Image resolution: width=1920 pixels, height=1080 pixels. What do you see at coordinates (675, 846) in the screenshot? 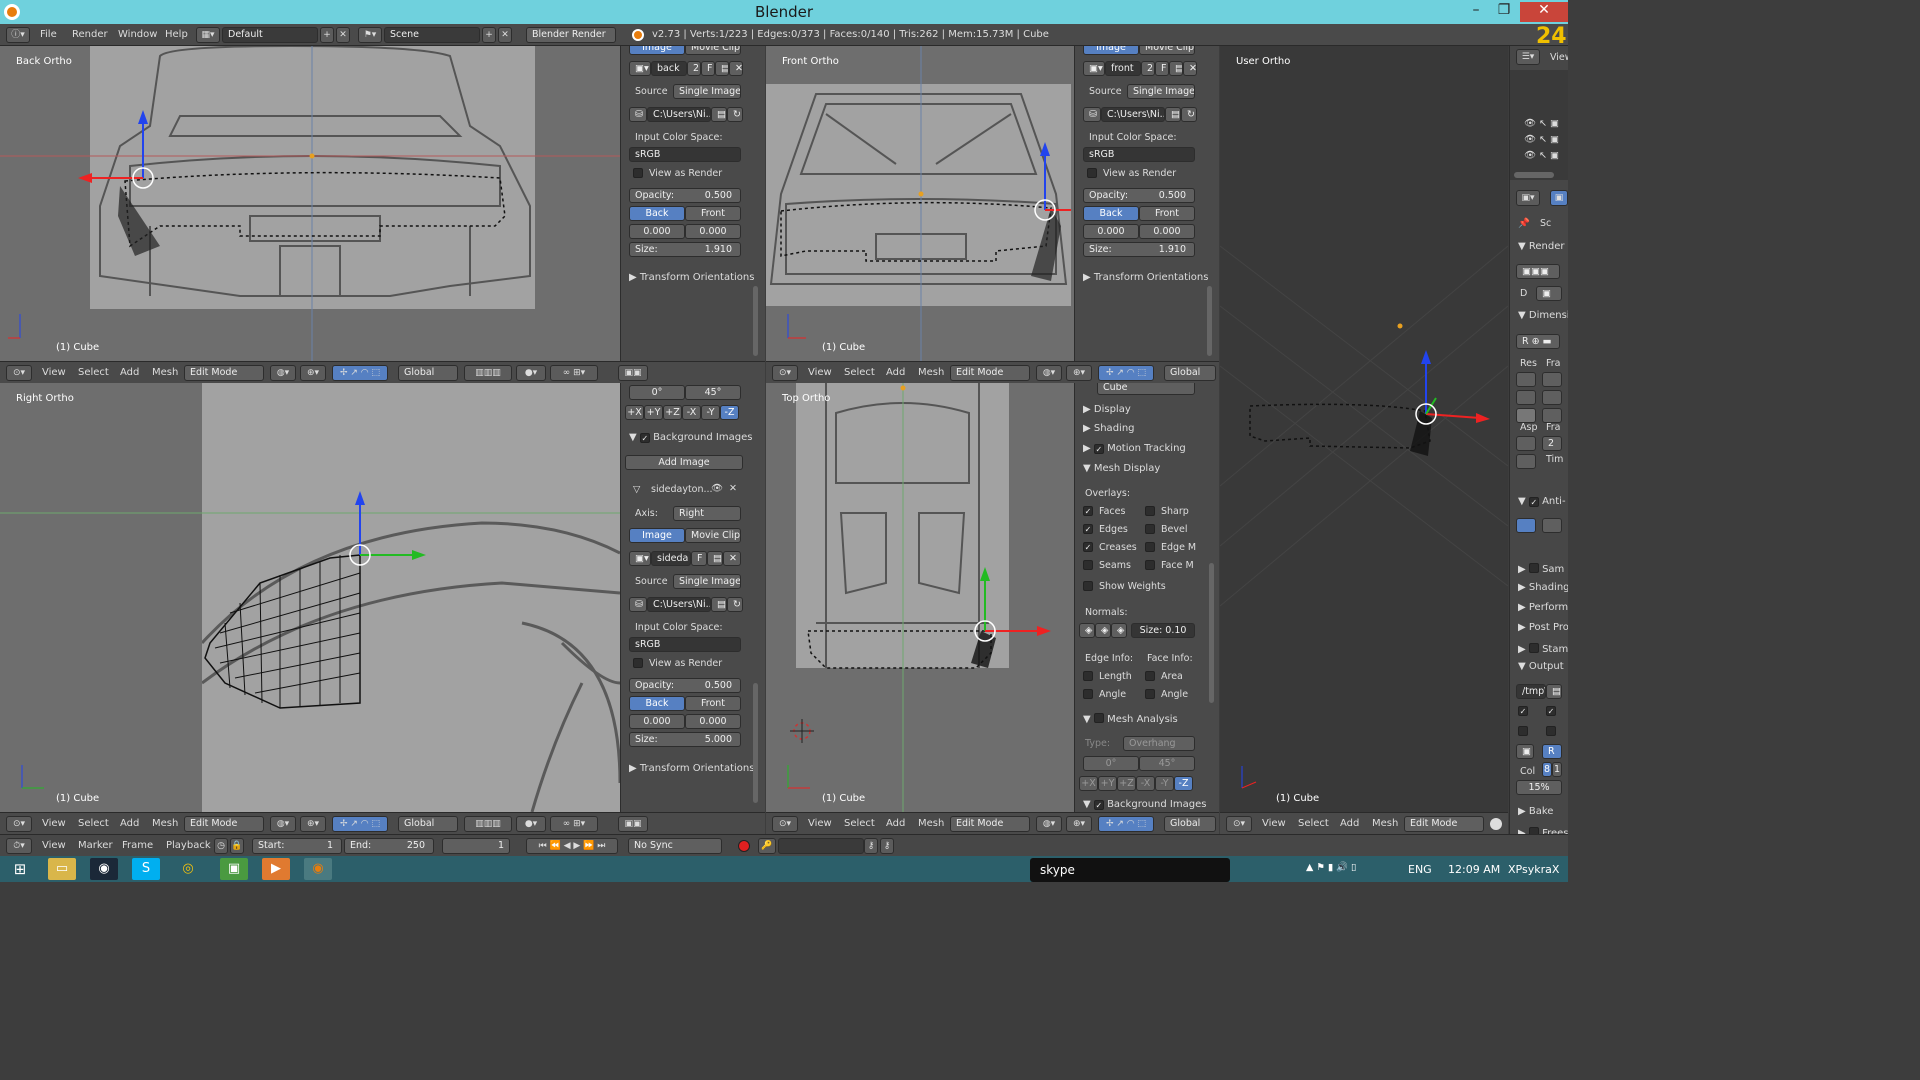
I see `sync-mode-select: No Sync` at bounding box center [675, 846].